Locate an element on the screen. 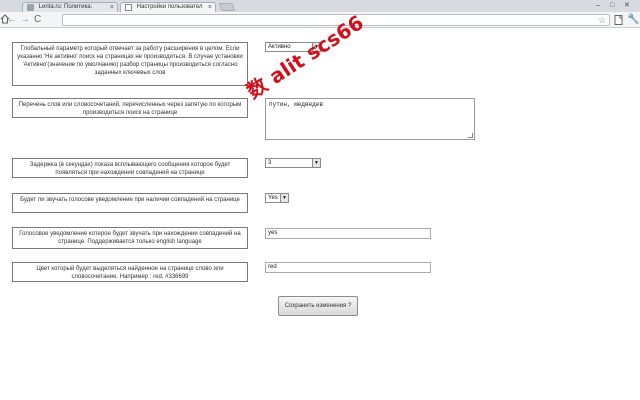  select-value: Yes is located at coordinates (273, 198).